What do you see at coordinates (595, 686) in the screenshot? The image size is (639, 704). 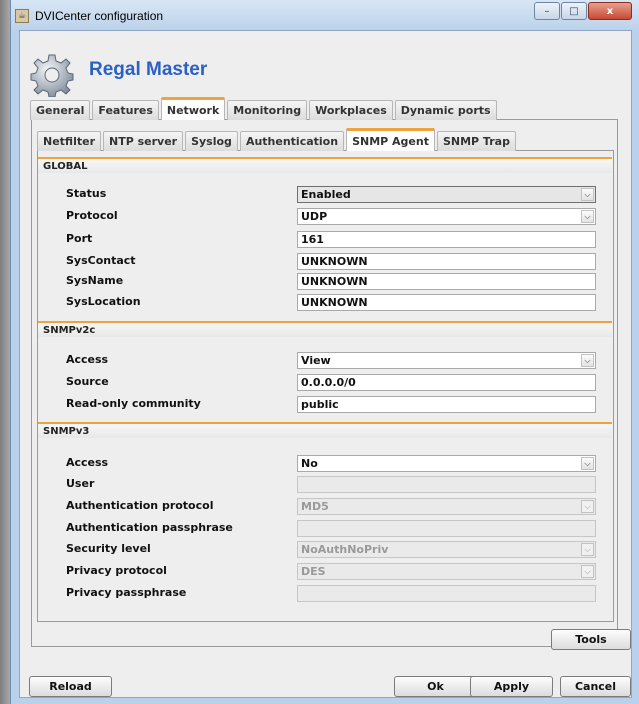 I see `cancel-button: Cancel` at bounding box center [595, 686].